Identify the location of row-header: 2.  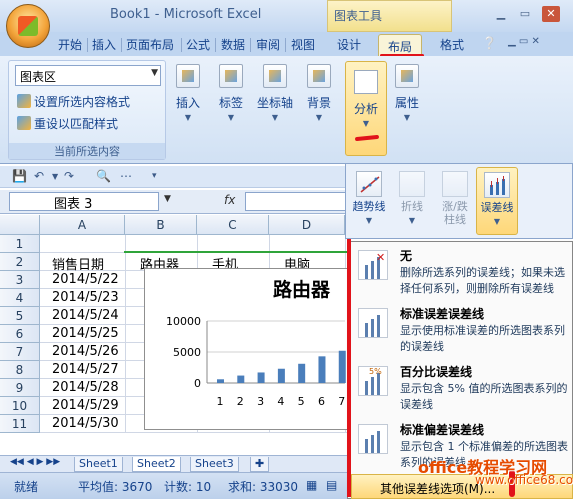
(20, 262).